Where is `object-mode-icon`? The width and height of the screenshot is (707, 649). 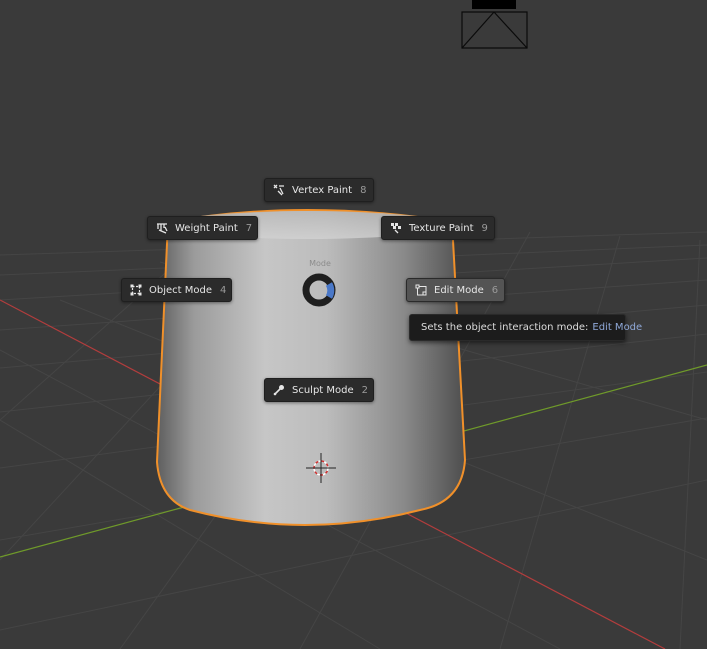
object-mode-icon is located at coordinates (136, 290).